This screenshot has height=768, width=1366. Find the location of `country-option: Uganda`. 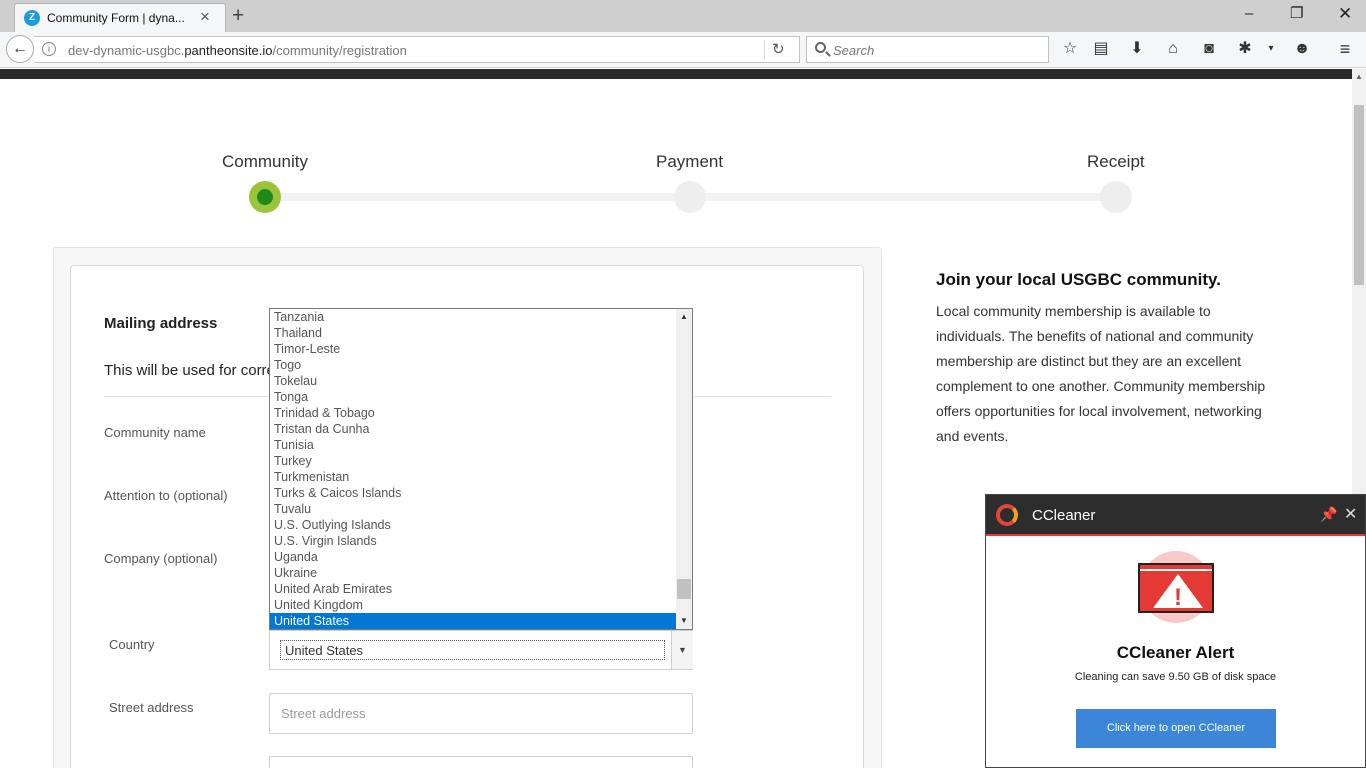

country-option: Uganda is located at coordinates (473, 557).